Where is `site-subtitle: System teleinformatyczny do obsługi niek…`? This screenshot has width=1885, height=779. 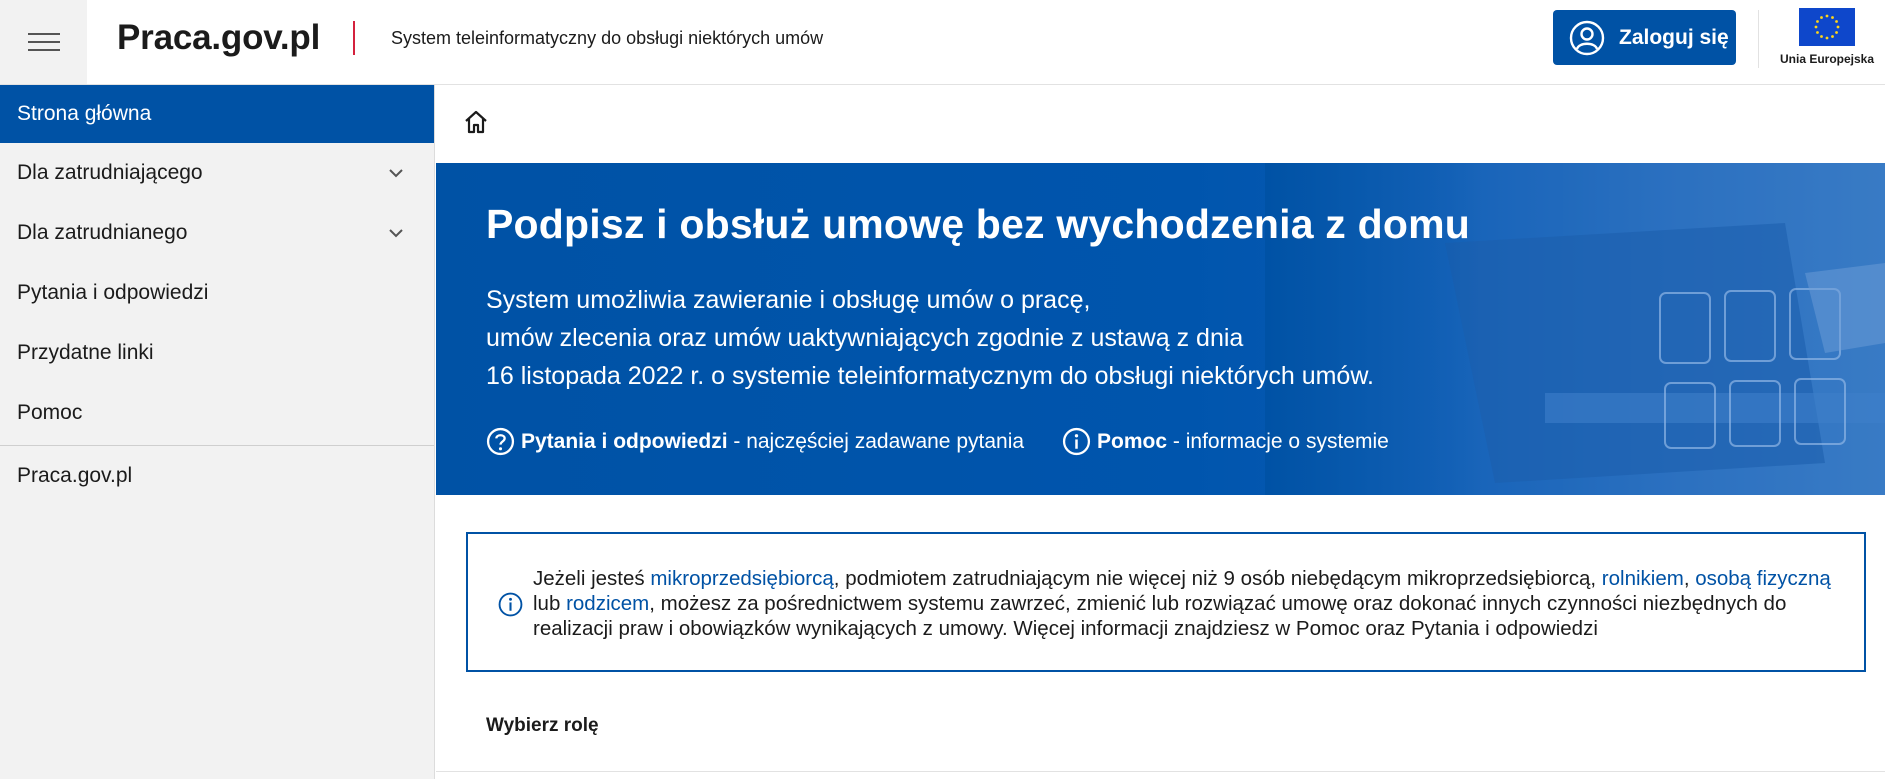
site-subtitle: System teleinformatyczny do obsługi niek… is located at coordinates (607, 38).